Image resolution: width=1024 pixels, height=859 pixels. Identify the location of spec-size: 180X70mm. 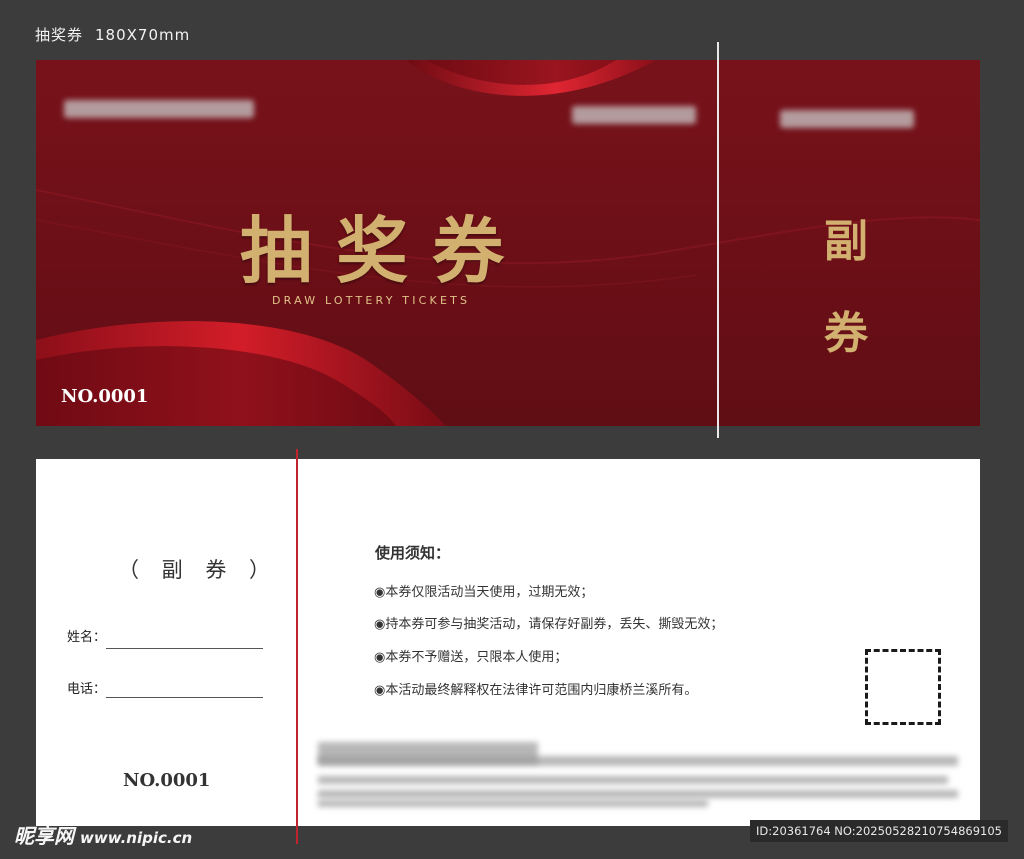
(143, 35).